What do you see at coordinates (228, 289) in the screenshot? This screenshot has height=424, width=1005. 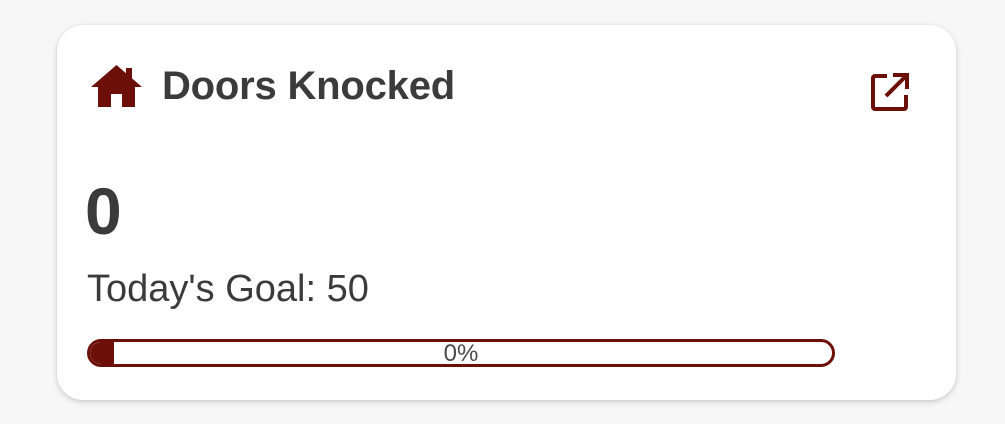 I see `daily-goal-label: Today's Goal: 50` at bounding box center [228, 289].